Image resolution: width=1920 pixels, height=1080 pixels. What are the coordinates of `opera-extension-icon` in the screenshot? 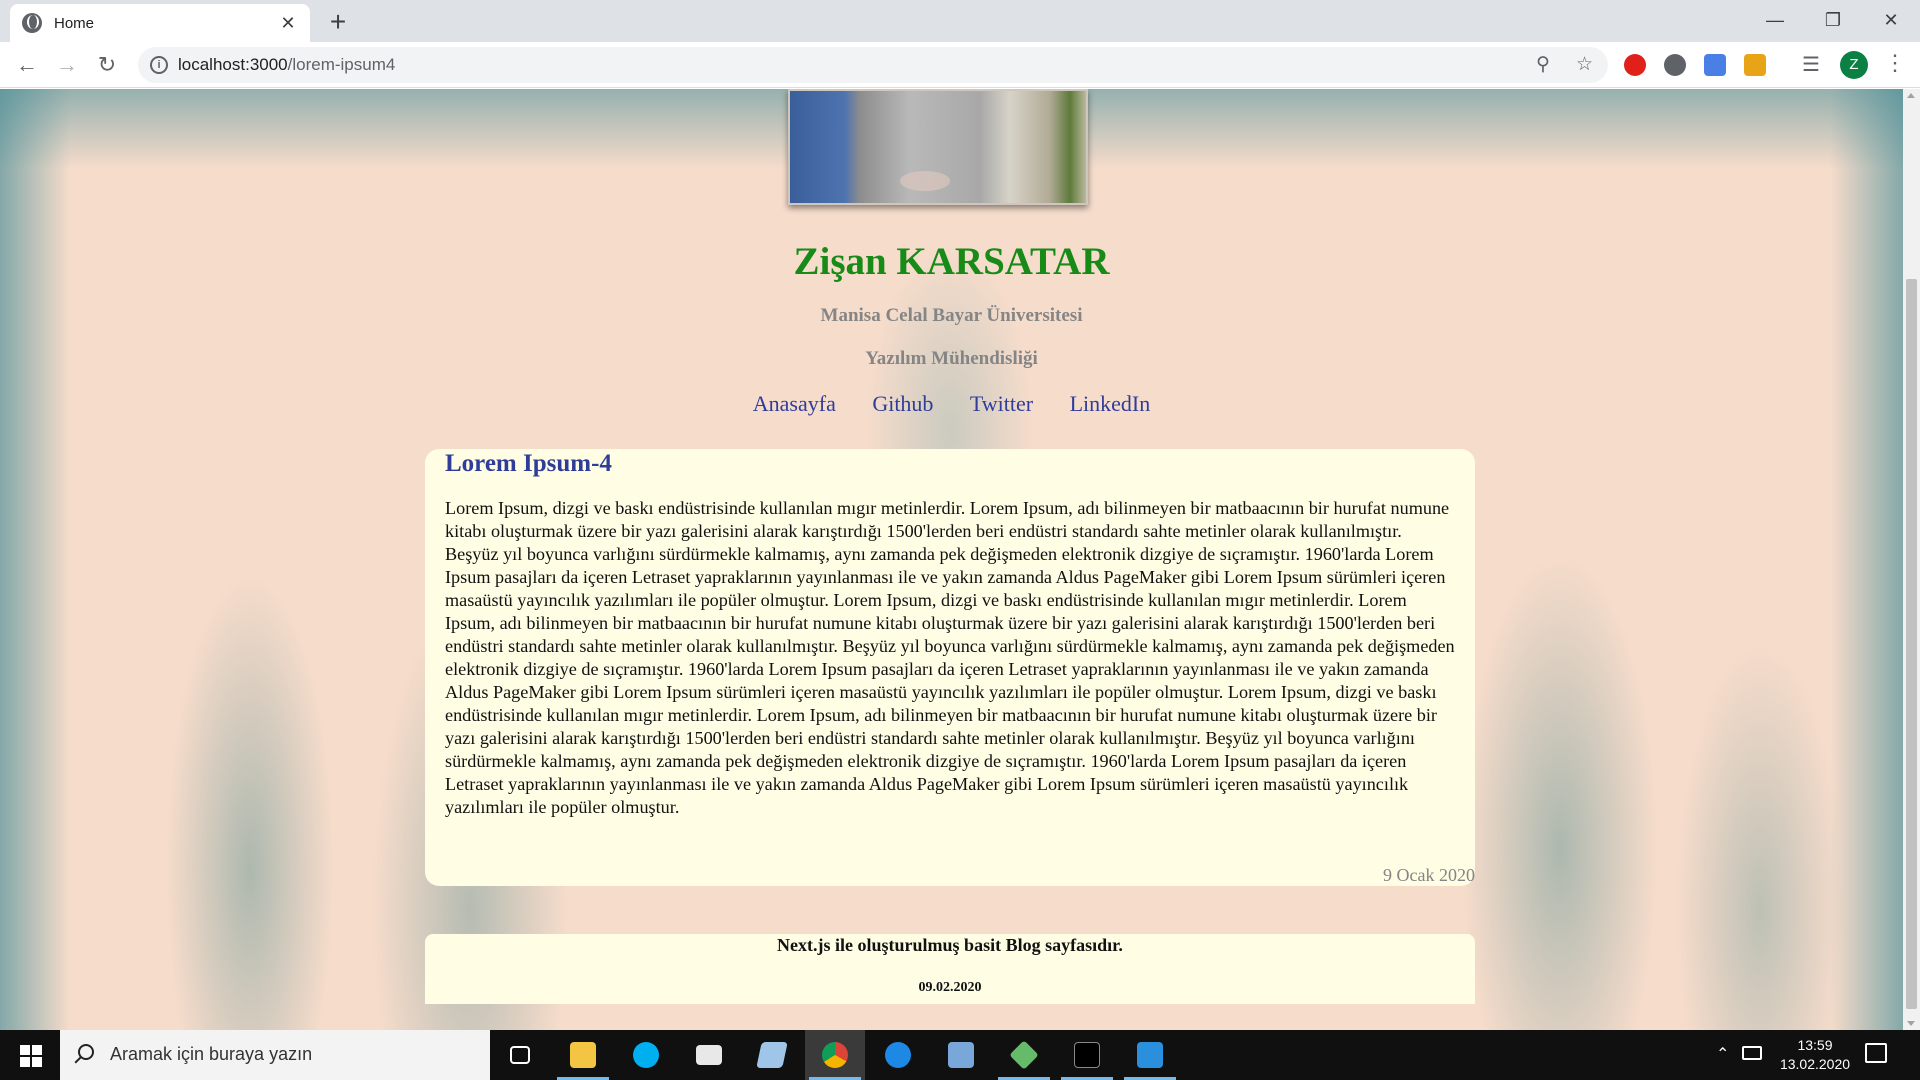 It's located at (1635, 65).